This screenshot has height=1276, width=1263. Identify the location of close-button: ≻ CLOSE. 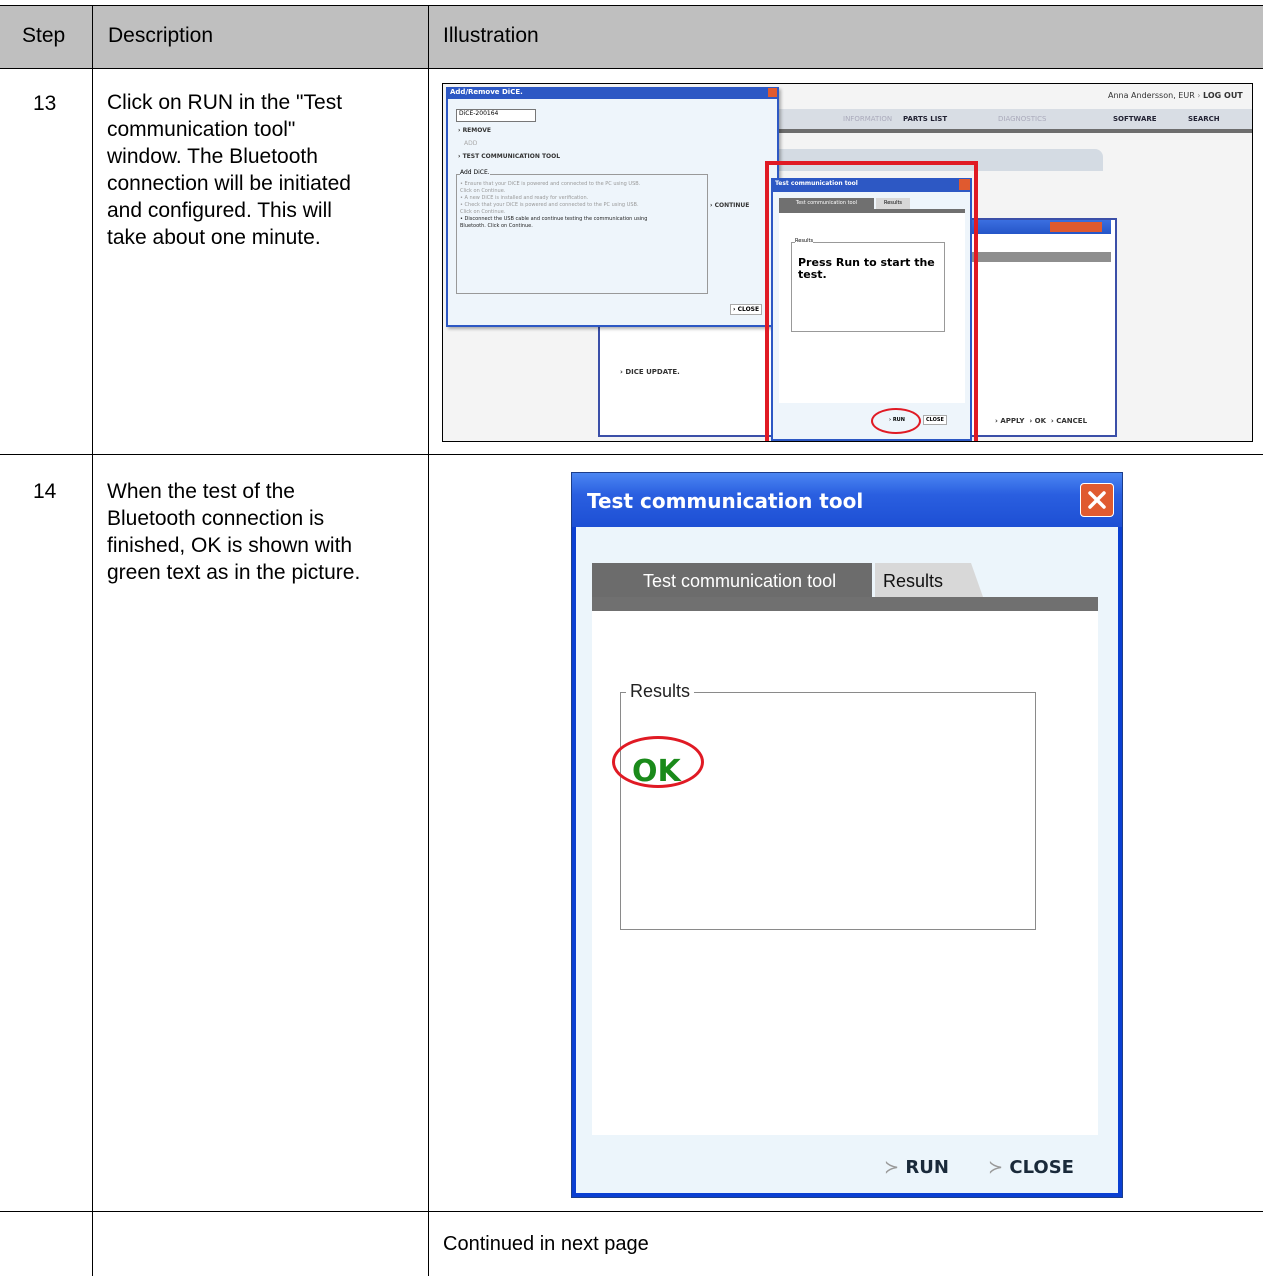
(1031, 1167).